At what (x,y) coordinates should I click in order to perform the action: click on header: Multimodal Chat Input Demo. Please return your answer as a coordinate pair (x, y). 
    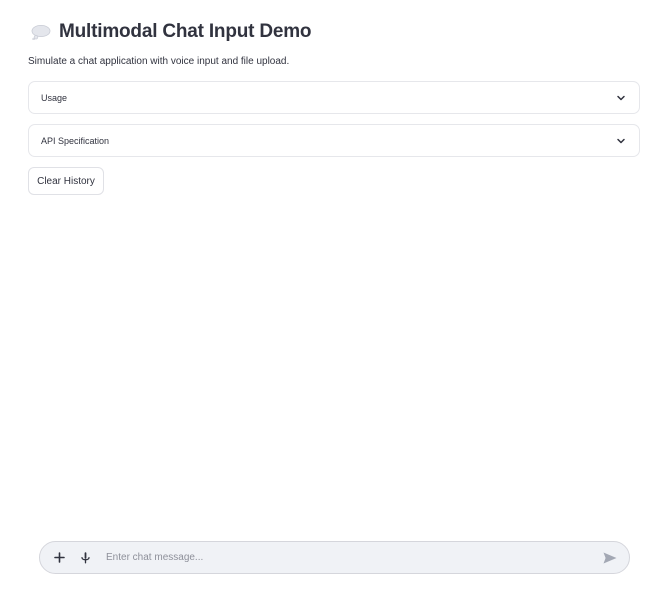
    Looking at the image, I should click on (171, 32).